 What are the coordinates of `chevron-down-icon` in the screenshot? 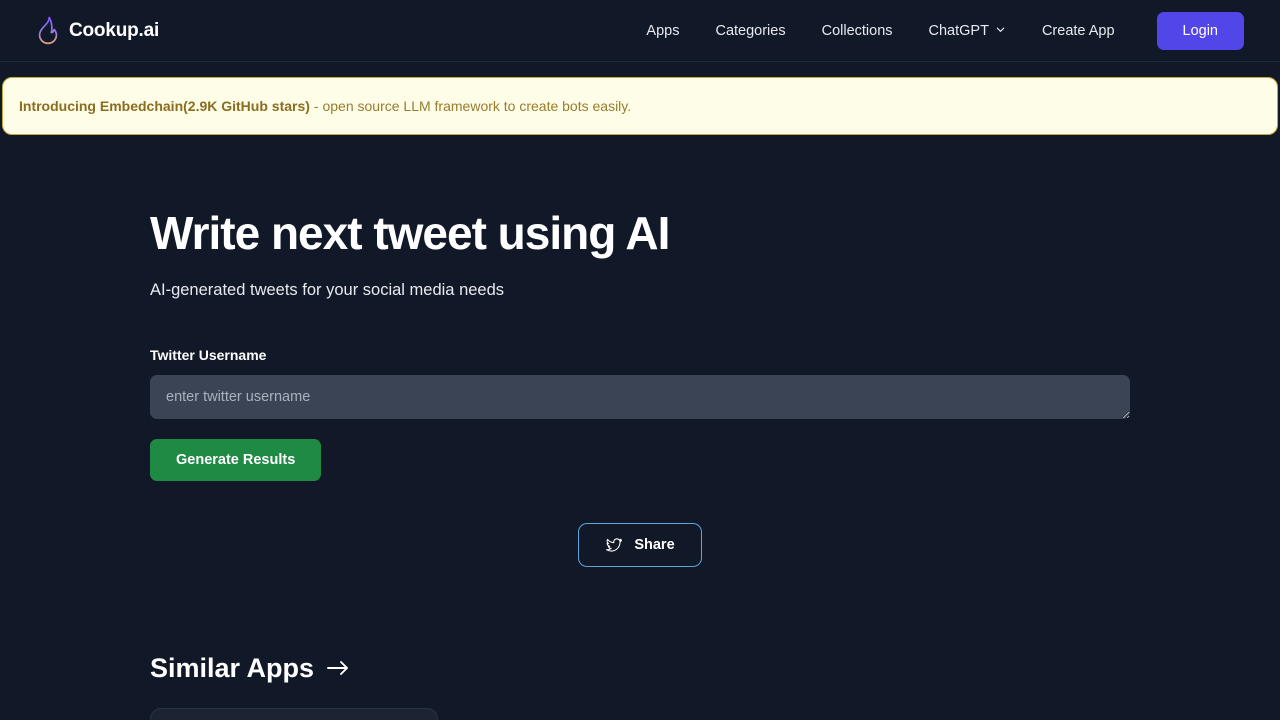 It's located at (1000, 31).